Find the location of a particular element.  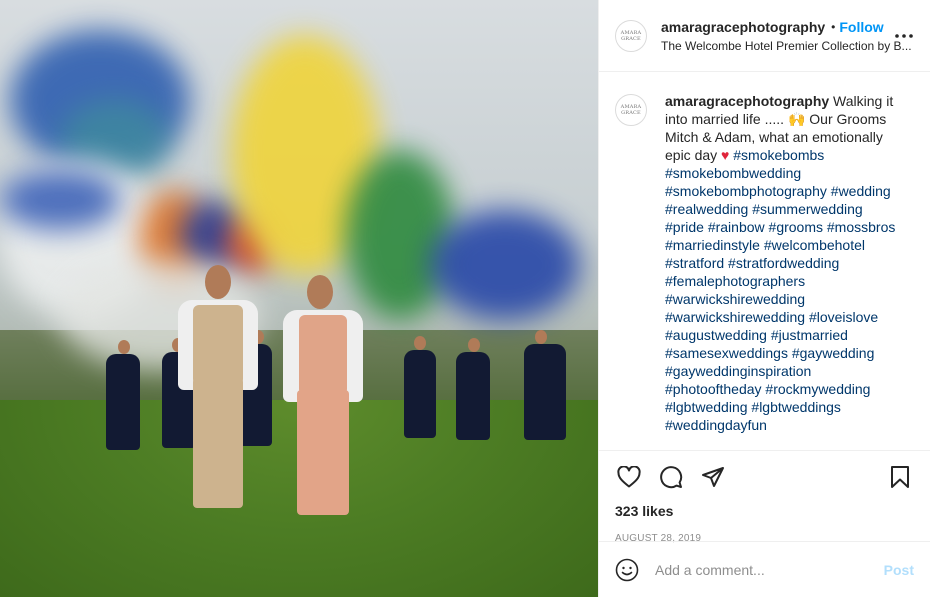

hashtag-link: #femalephotographers is located at coordinates (735, 281).